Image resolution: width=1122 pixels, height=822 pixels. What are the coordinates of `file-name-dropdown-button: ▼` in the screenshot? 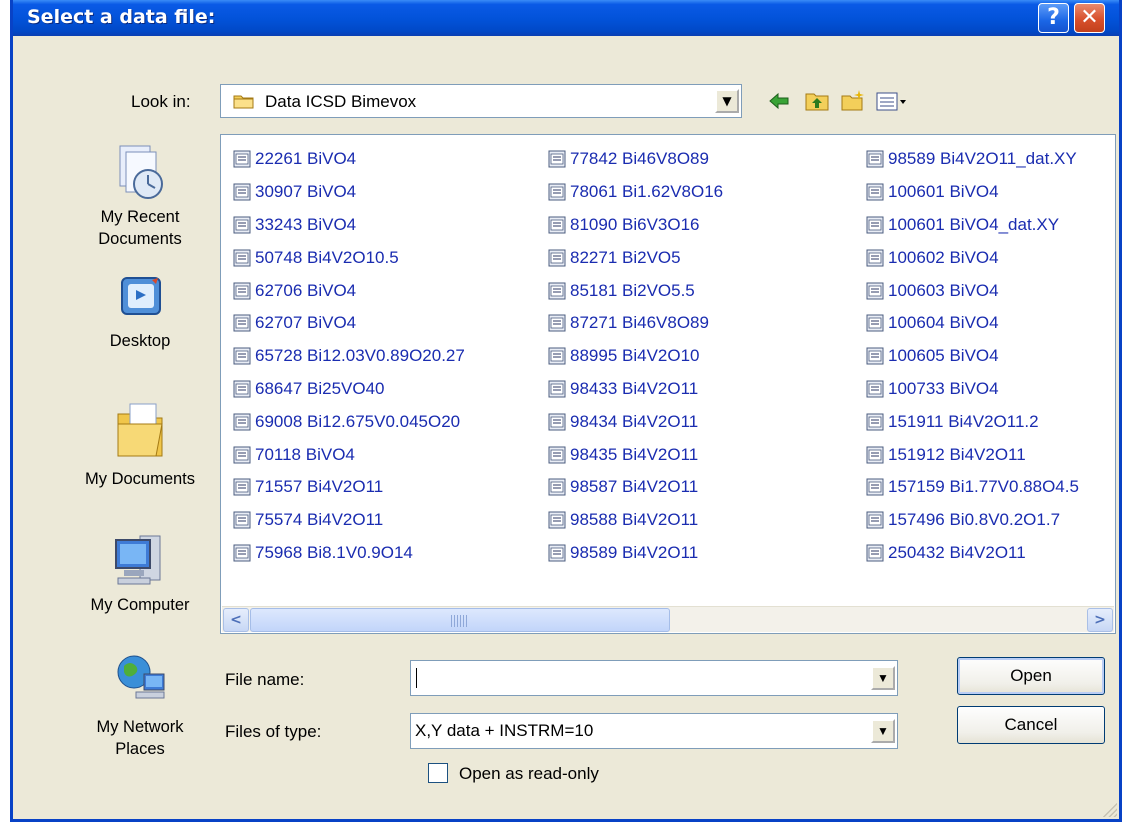 It's located at (883, 678).